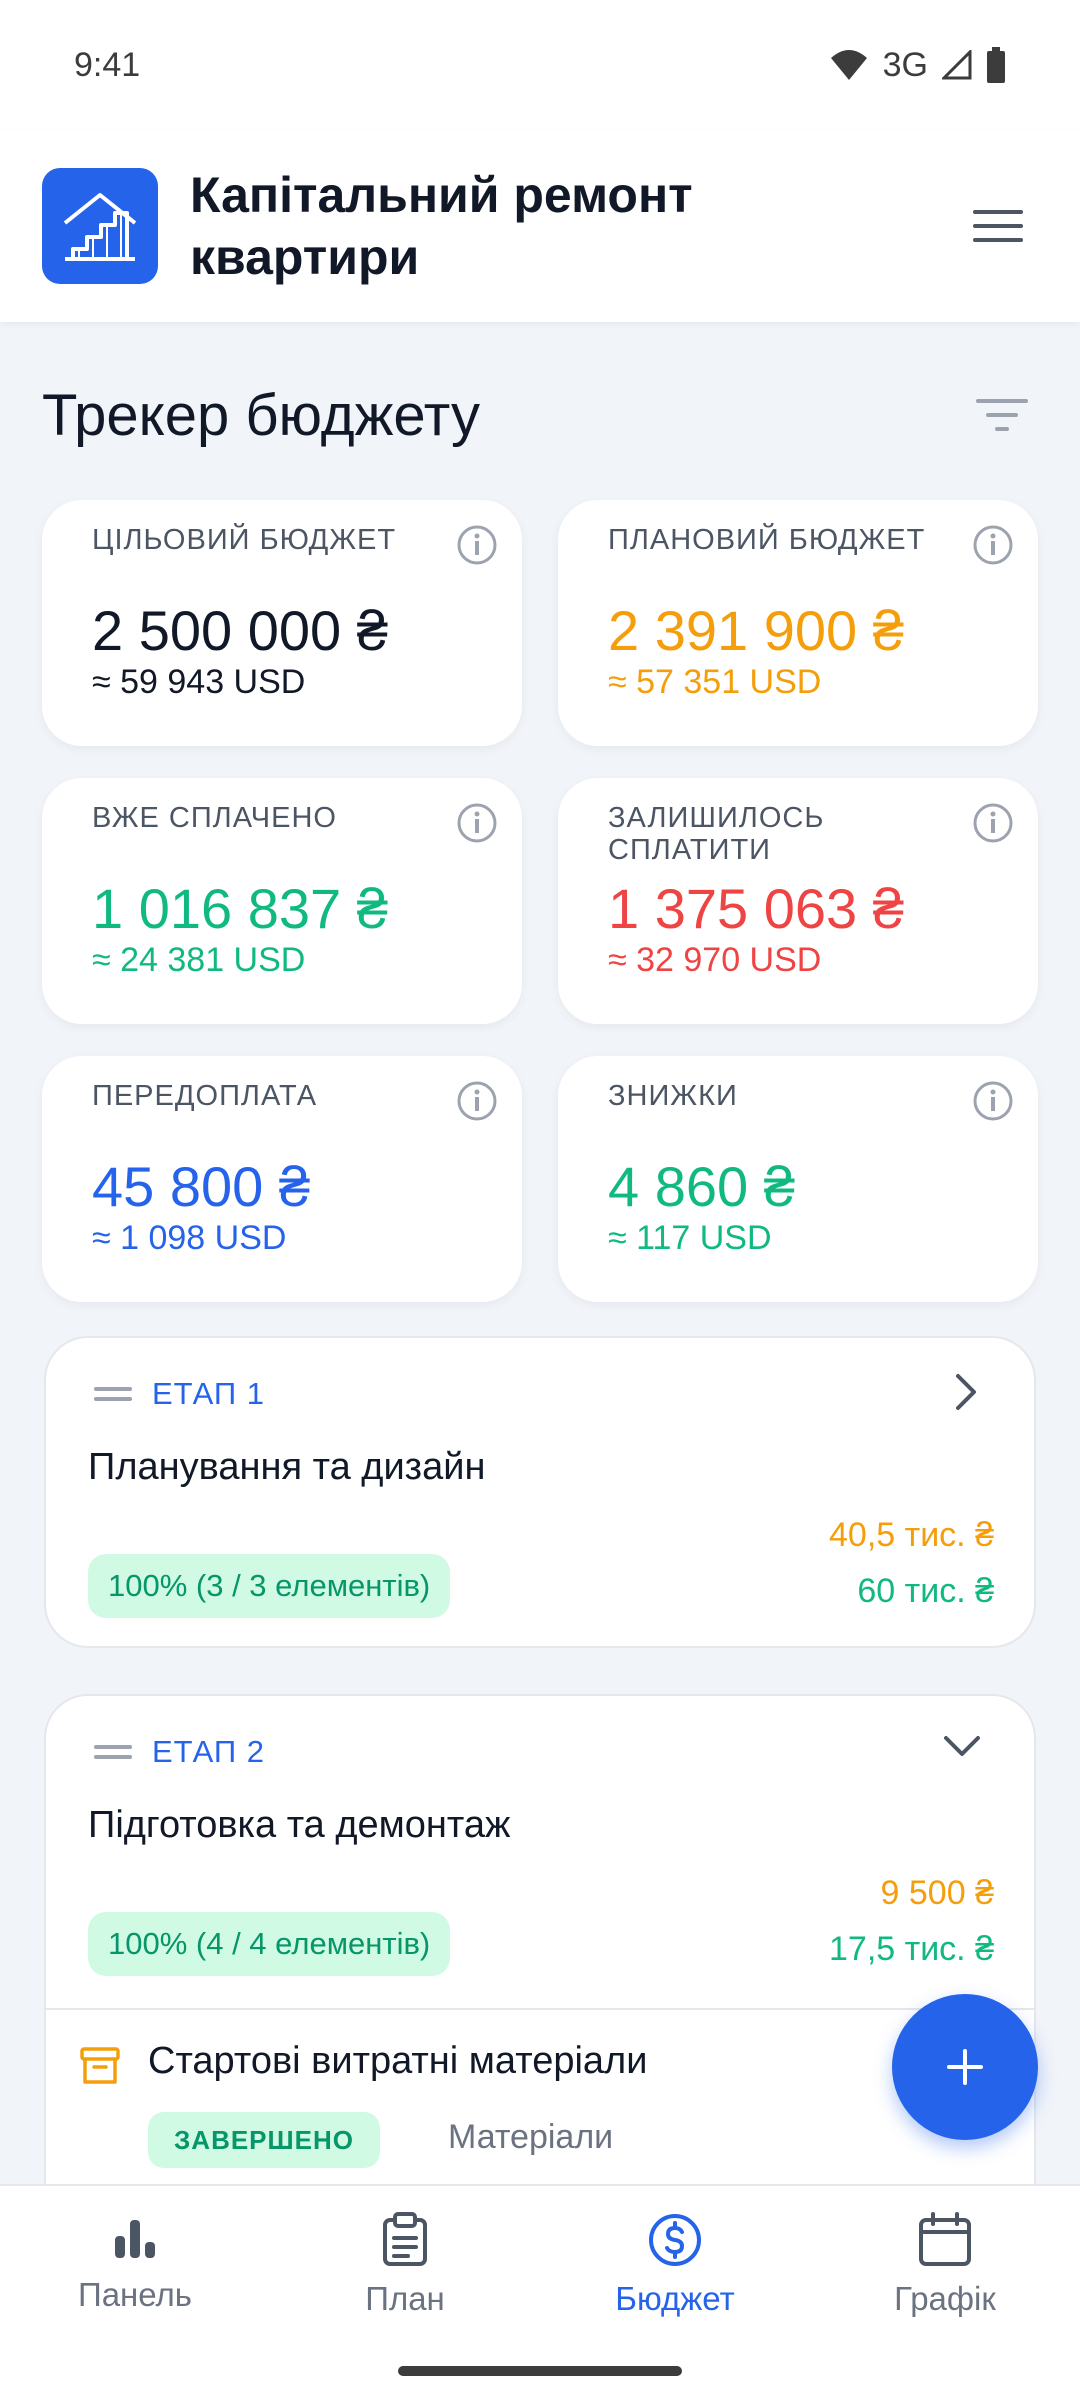  I want to click on nav-label: Графік, so click(945, 2298).